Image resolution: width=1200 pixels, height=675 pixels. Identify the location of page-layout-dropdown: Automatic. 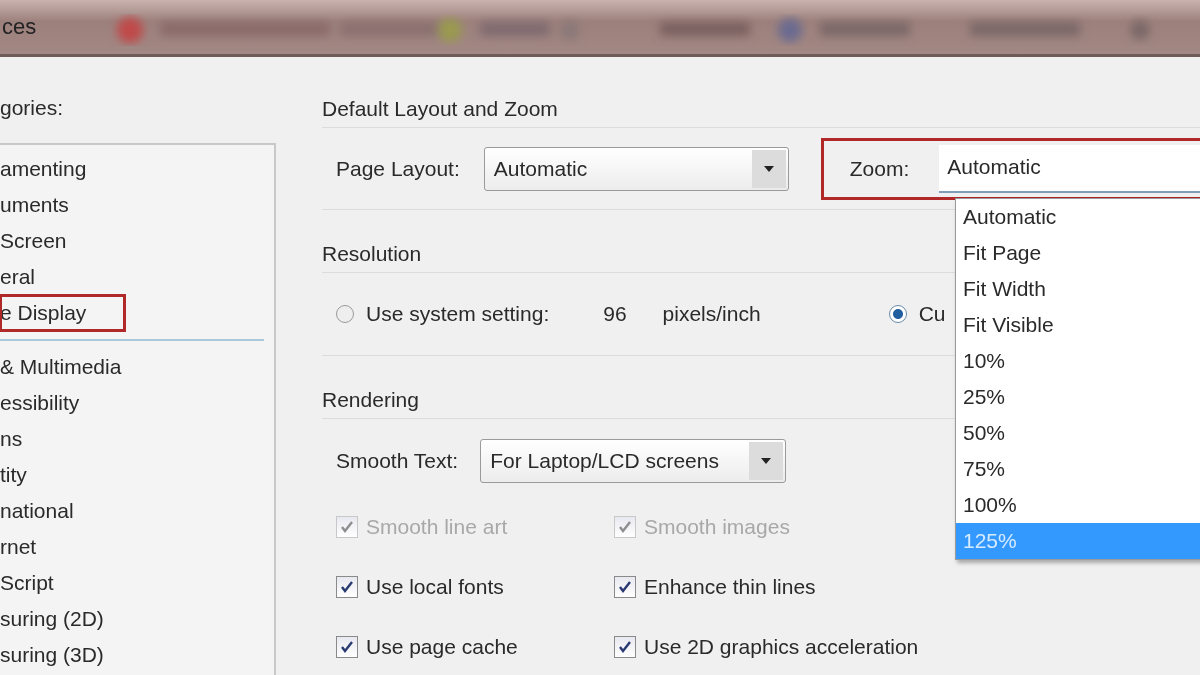
(636, 168).